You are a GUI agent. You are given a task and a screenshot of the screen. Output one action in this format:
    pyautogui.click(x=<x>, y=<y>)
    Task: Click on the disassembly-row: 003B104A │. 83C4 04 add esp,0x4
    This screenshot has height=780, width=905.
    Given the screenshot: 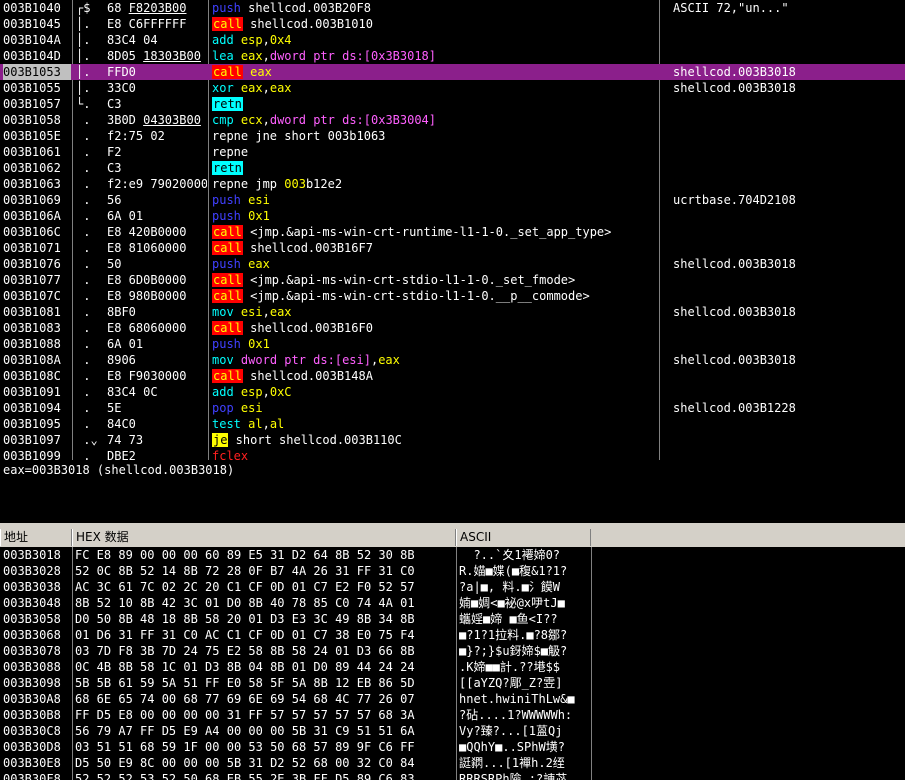 What is the action you would take?
    pyautogui.click(x=452, y=40)
    